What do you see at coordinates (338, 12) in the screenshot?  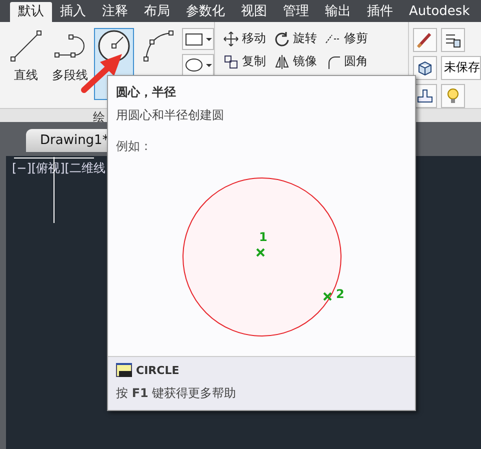 I see `ribbon-tab: 输出` at bounding box center [338, 12].